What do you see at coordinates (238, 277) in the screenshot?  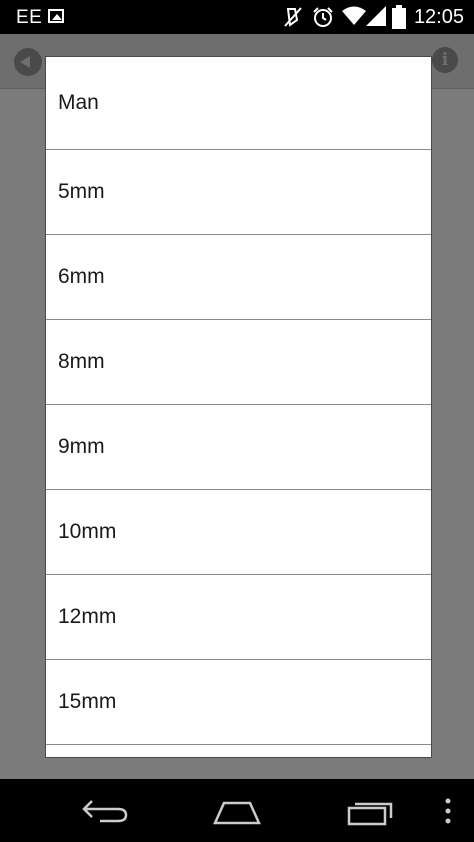 I see `option-item: 6mm` at bounding box center [238, 277].